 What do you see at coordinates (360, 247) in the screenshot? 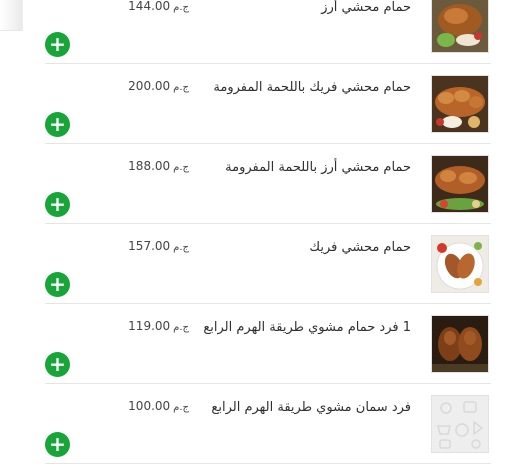
I see `item-name: حمام محشي فريك` at bounding box center [360, 247].